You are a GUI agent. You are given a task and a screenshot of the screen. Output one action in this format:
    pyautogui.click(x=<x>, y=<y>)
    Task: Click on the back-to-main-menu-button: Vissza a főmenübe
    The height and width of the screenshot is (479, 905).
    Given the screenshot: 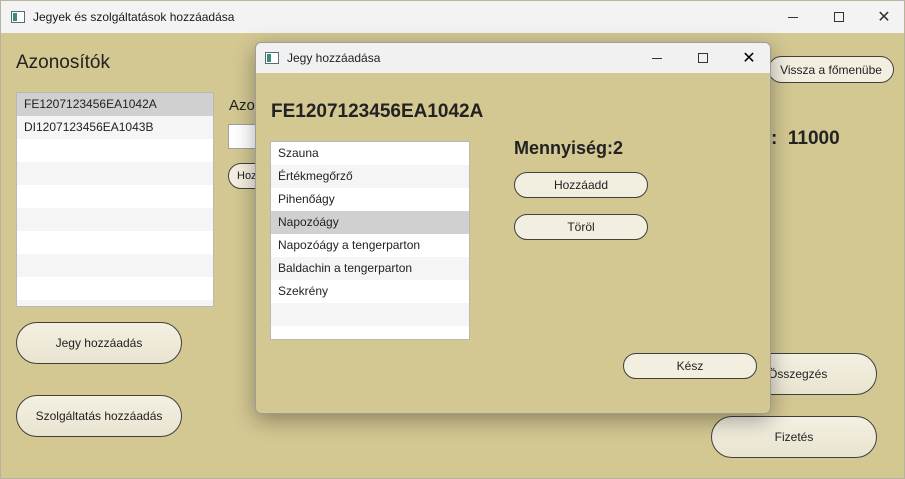 What is the action you would take?
    pyautogui.click(x=831, y=69)
    